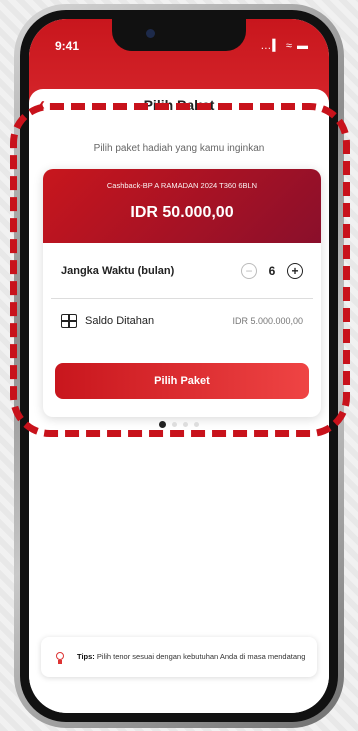 Image resolution: width=358 pixels, height=731 pixels. I want to click on status-time: 9:41, so click(67, 46).